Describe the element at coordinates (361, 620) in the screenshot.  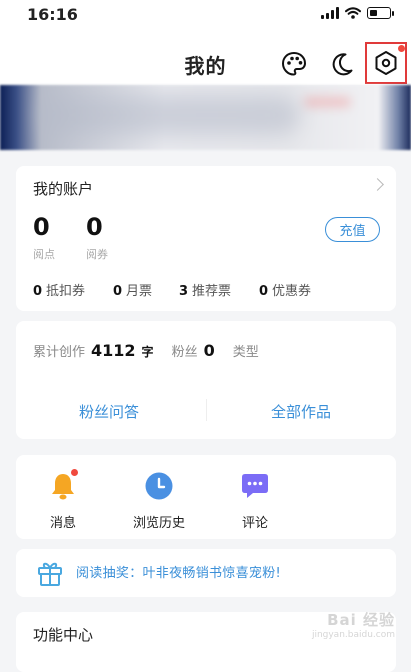
I see `watermark-text: Bai 经验` at that location.